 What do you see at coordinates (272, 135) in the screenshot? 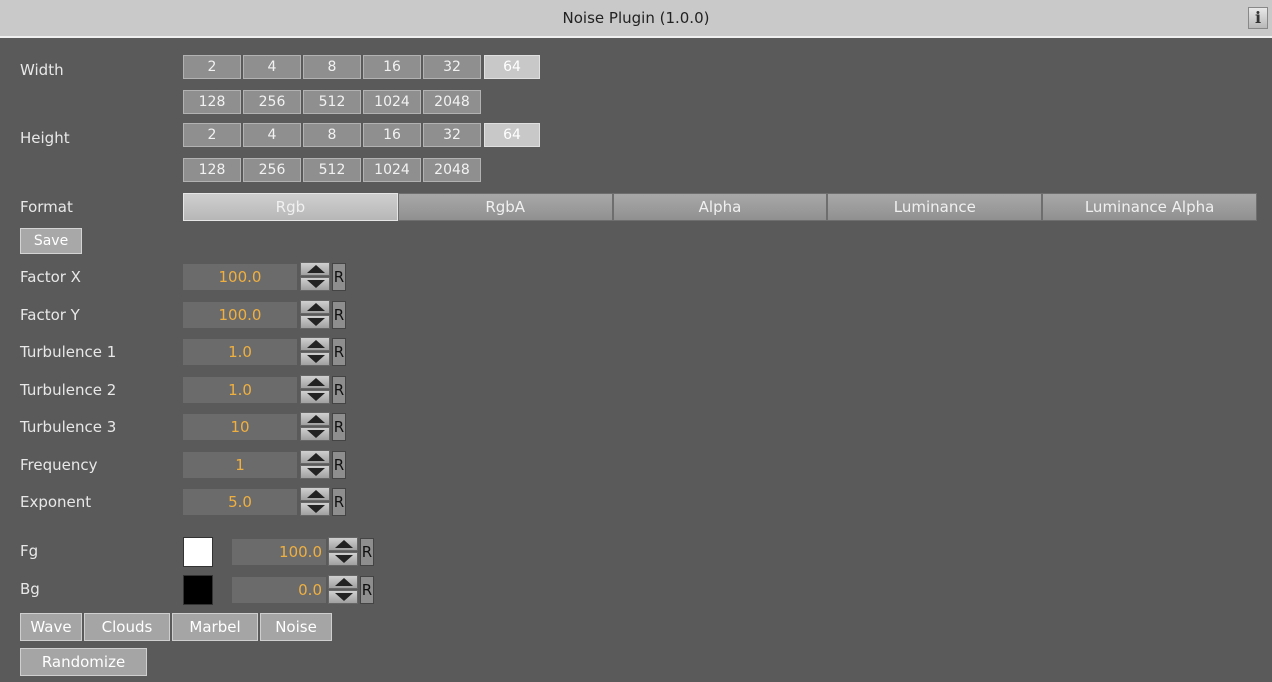
I see `height-option-4: 4` at bounding box center [272, 135].